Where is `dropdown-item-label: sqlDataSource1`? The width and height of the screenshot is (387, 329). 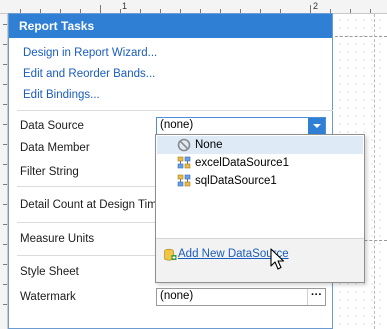
dropdown-item-label: sqlDataSource1 is located at coordinates (236, 181).